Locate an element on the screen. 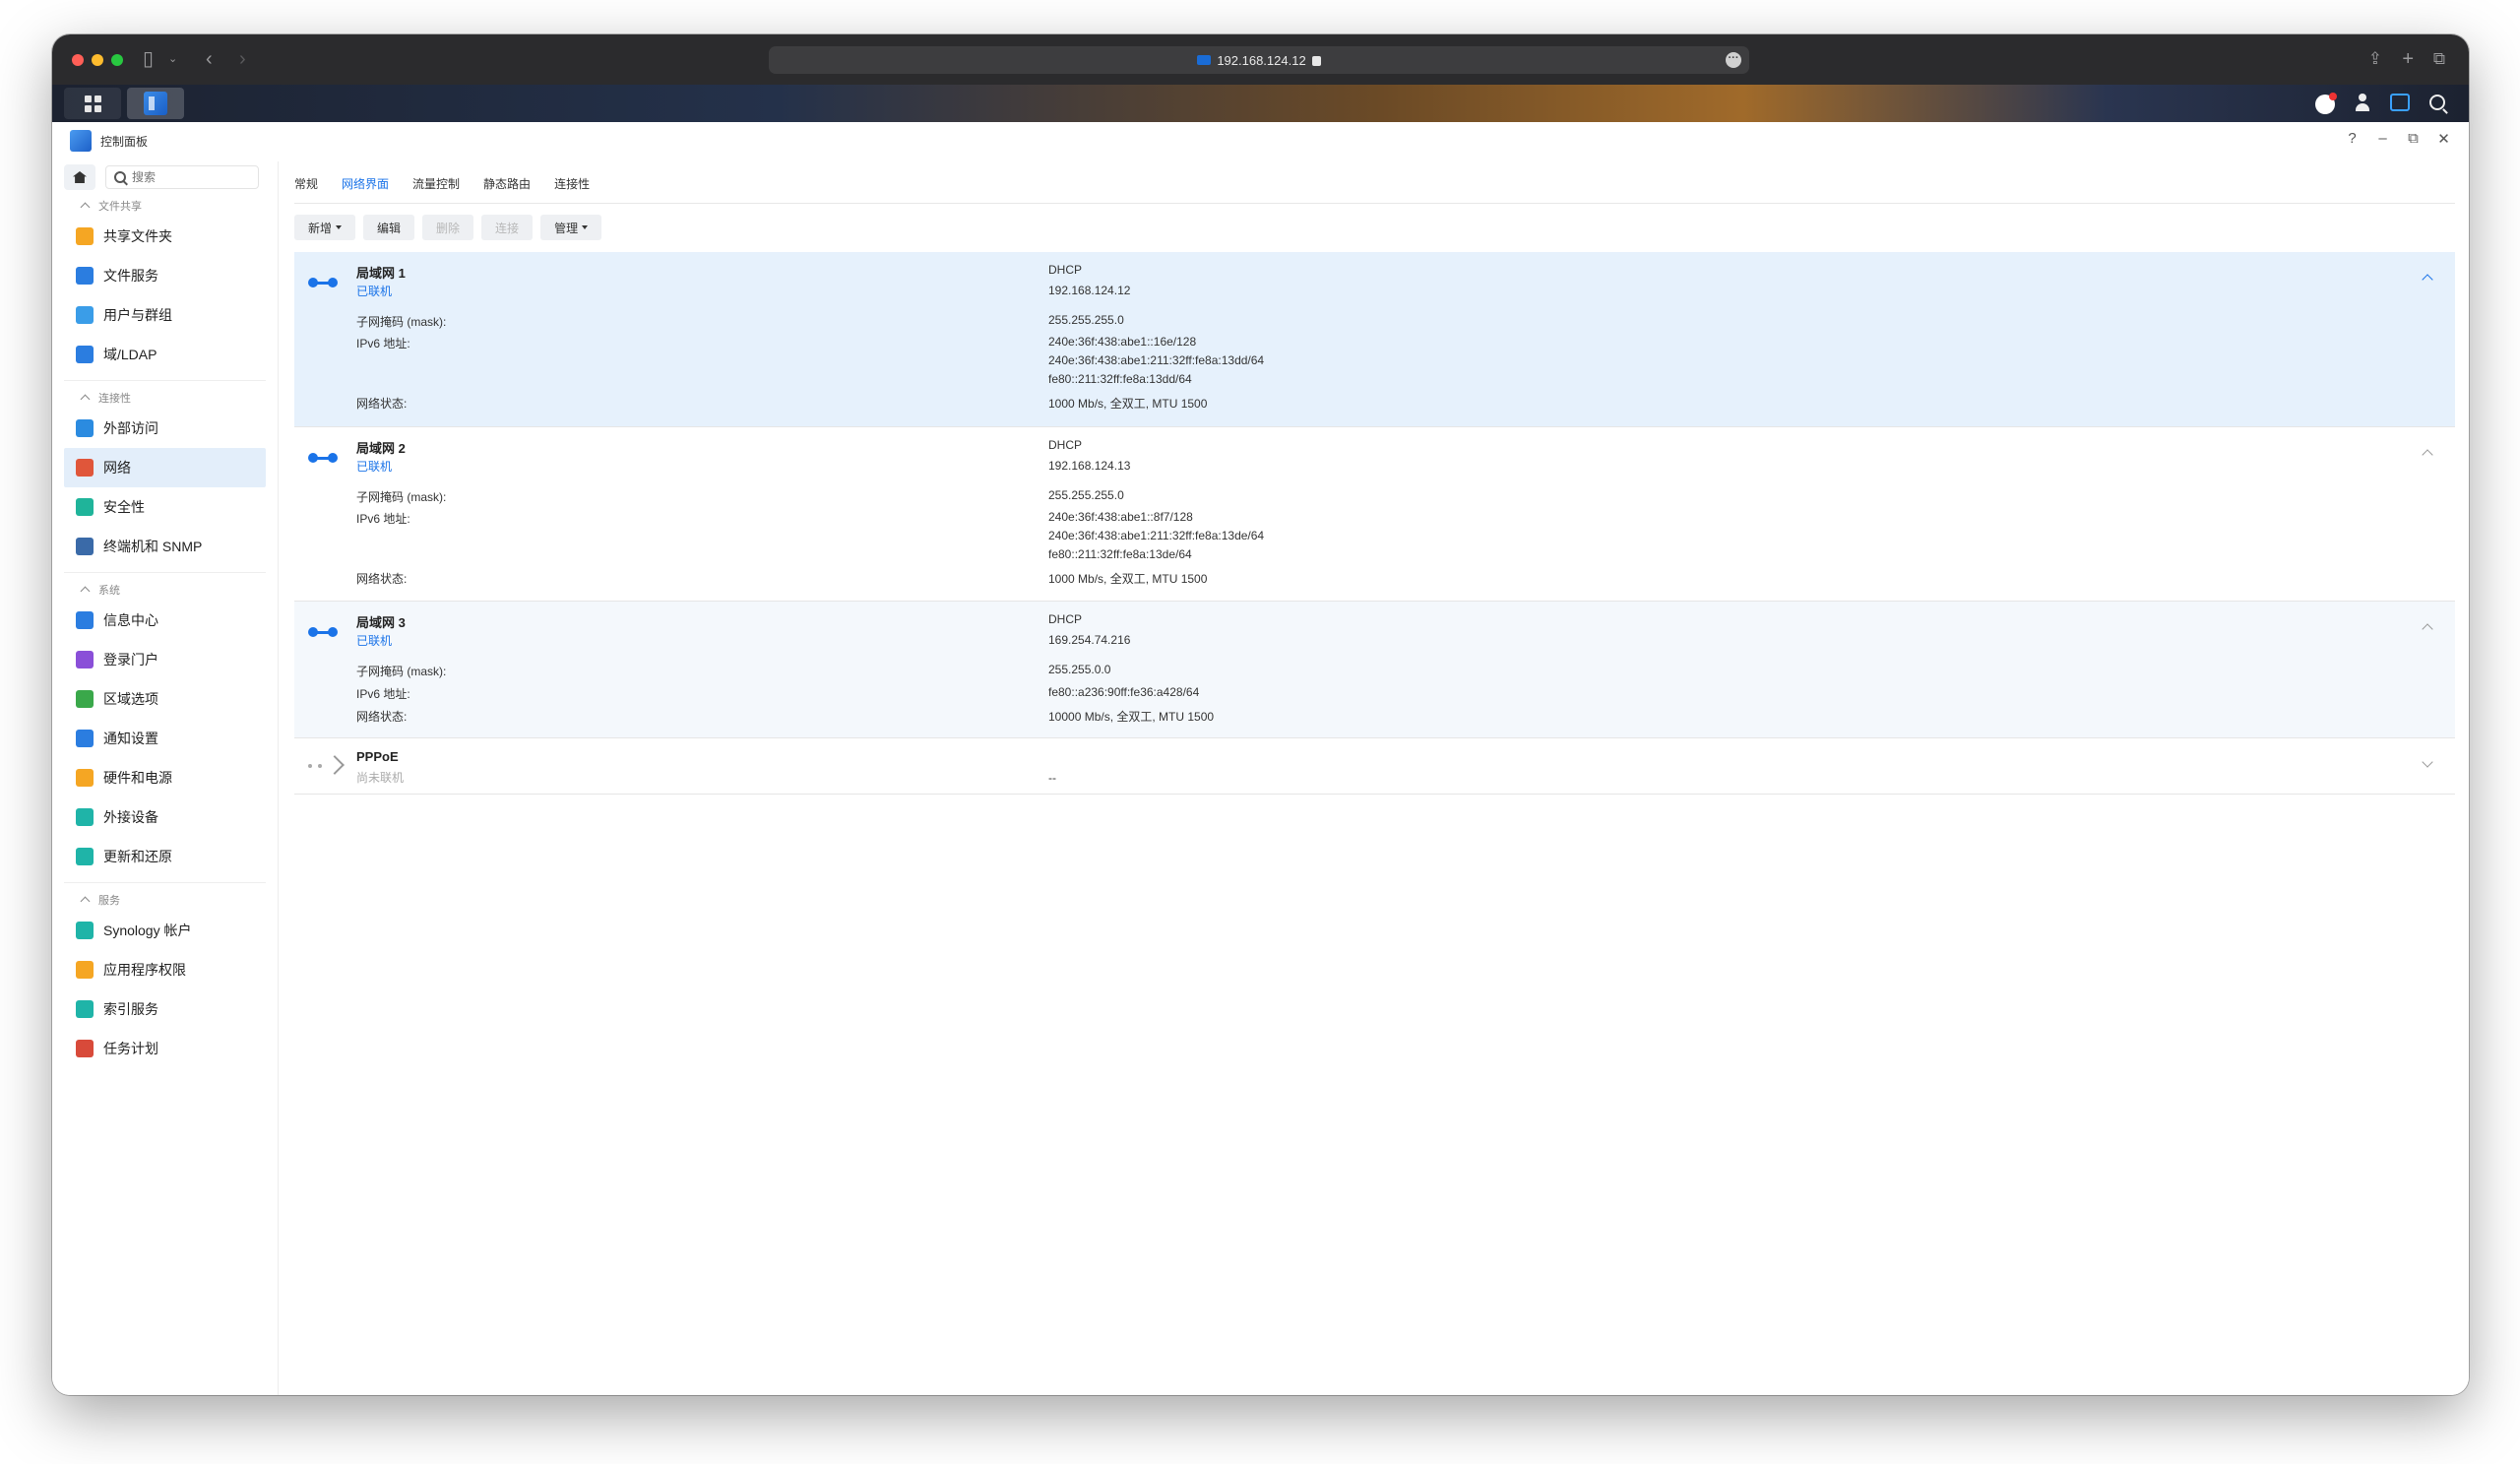 The width and height of the screenshot is (2520, 1464). main-menu-button is located at coordinates (92, 104).